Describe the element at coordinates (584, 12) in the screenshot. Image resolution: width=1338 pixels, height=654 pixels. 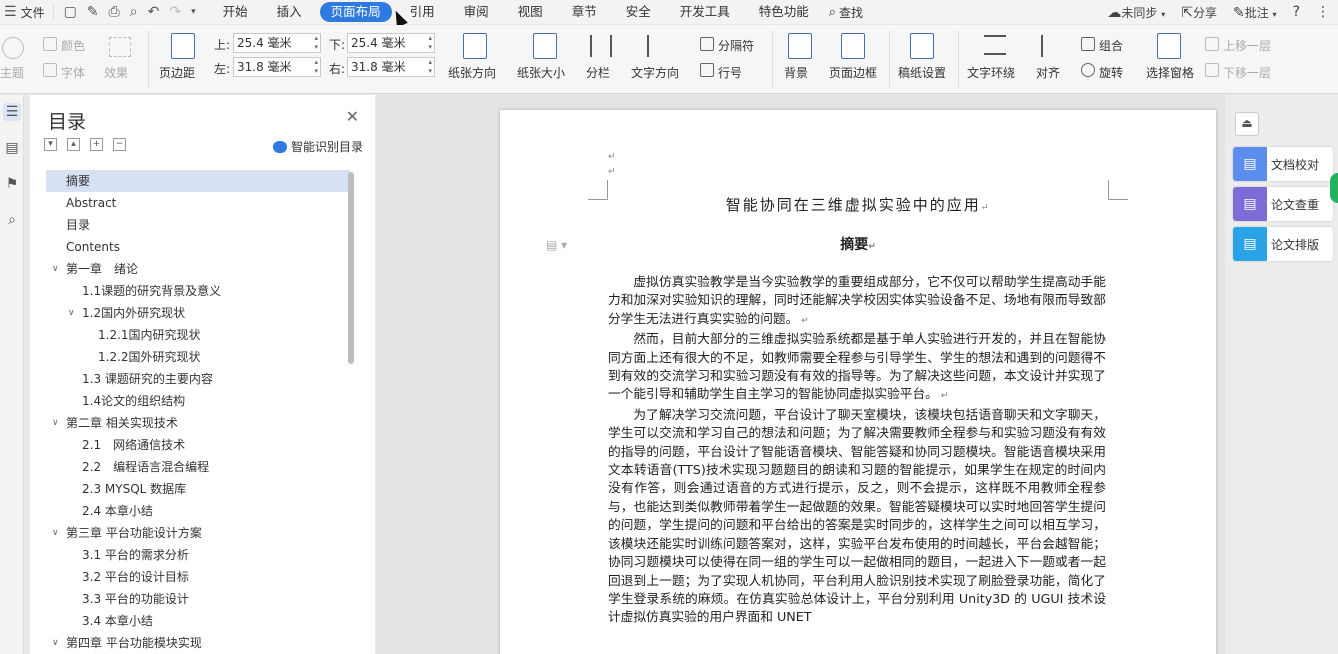
I see `tab-6: 章节` at that location.